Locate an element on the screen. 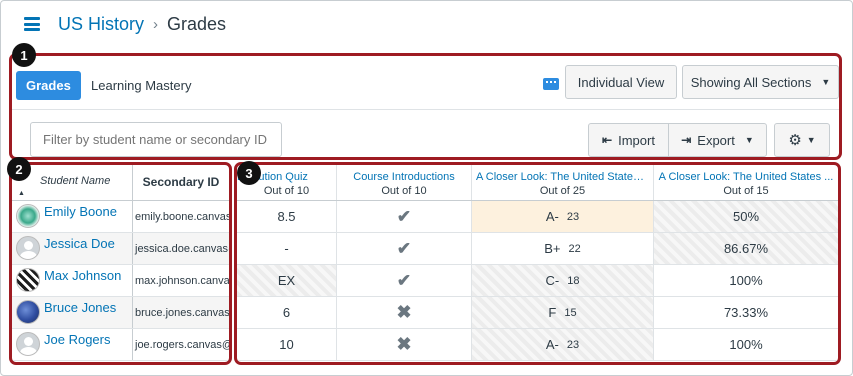 Image resolution: width=853 pixels, height=376 pixels. individual-view-button: Individual View is located at coordinates (621, 82).